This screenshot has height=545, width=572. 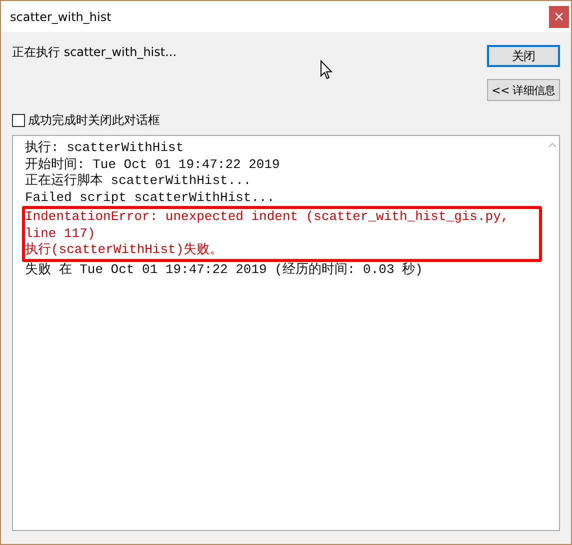 I want to click on log-line: 失败 在 Tue Oct 01 19:47:22 2019 (经历的时间: 0.03 秒), so click(x=224, y=270).